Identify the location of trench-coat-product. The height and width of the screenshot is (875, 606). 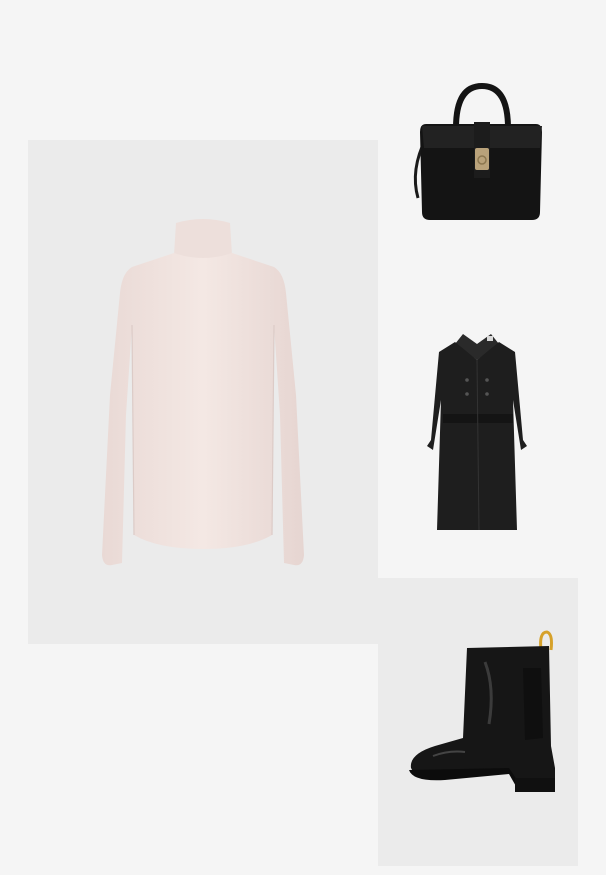
(477, 432).